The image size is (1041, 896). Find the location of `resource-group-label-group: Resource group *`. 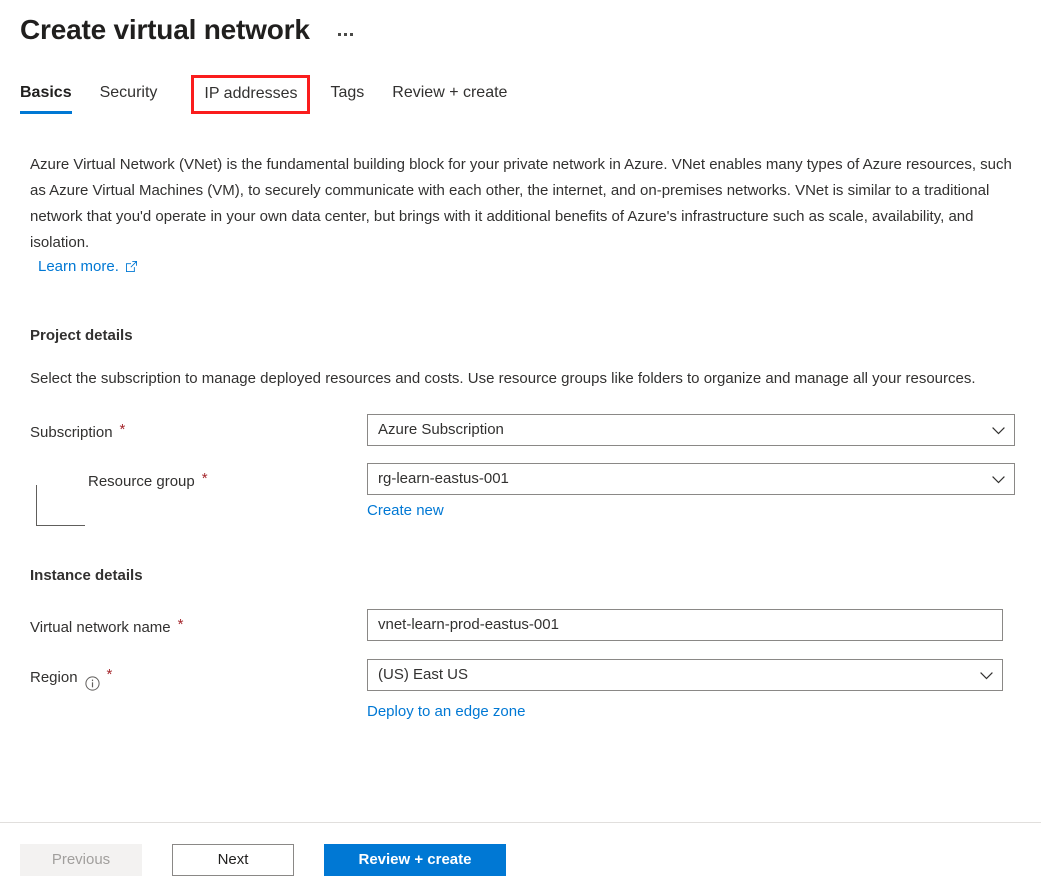

resource-group-label-group: Resource group * is located at coordinates (198, 480).